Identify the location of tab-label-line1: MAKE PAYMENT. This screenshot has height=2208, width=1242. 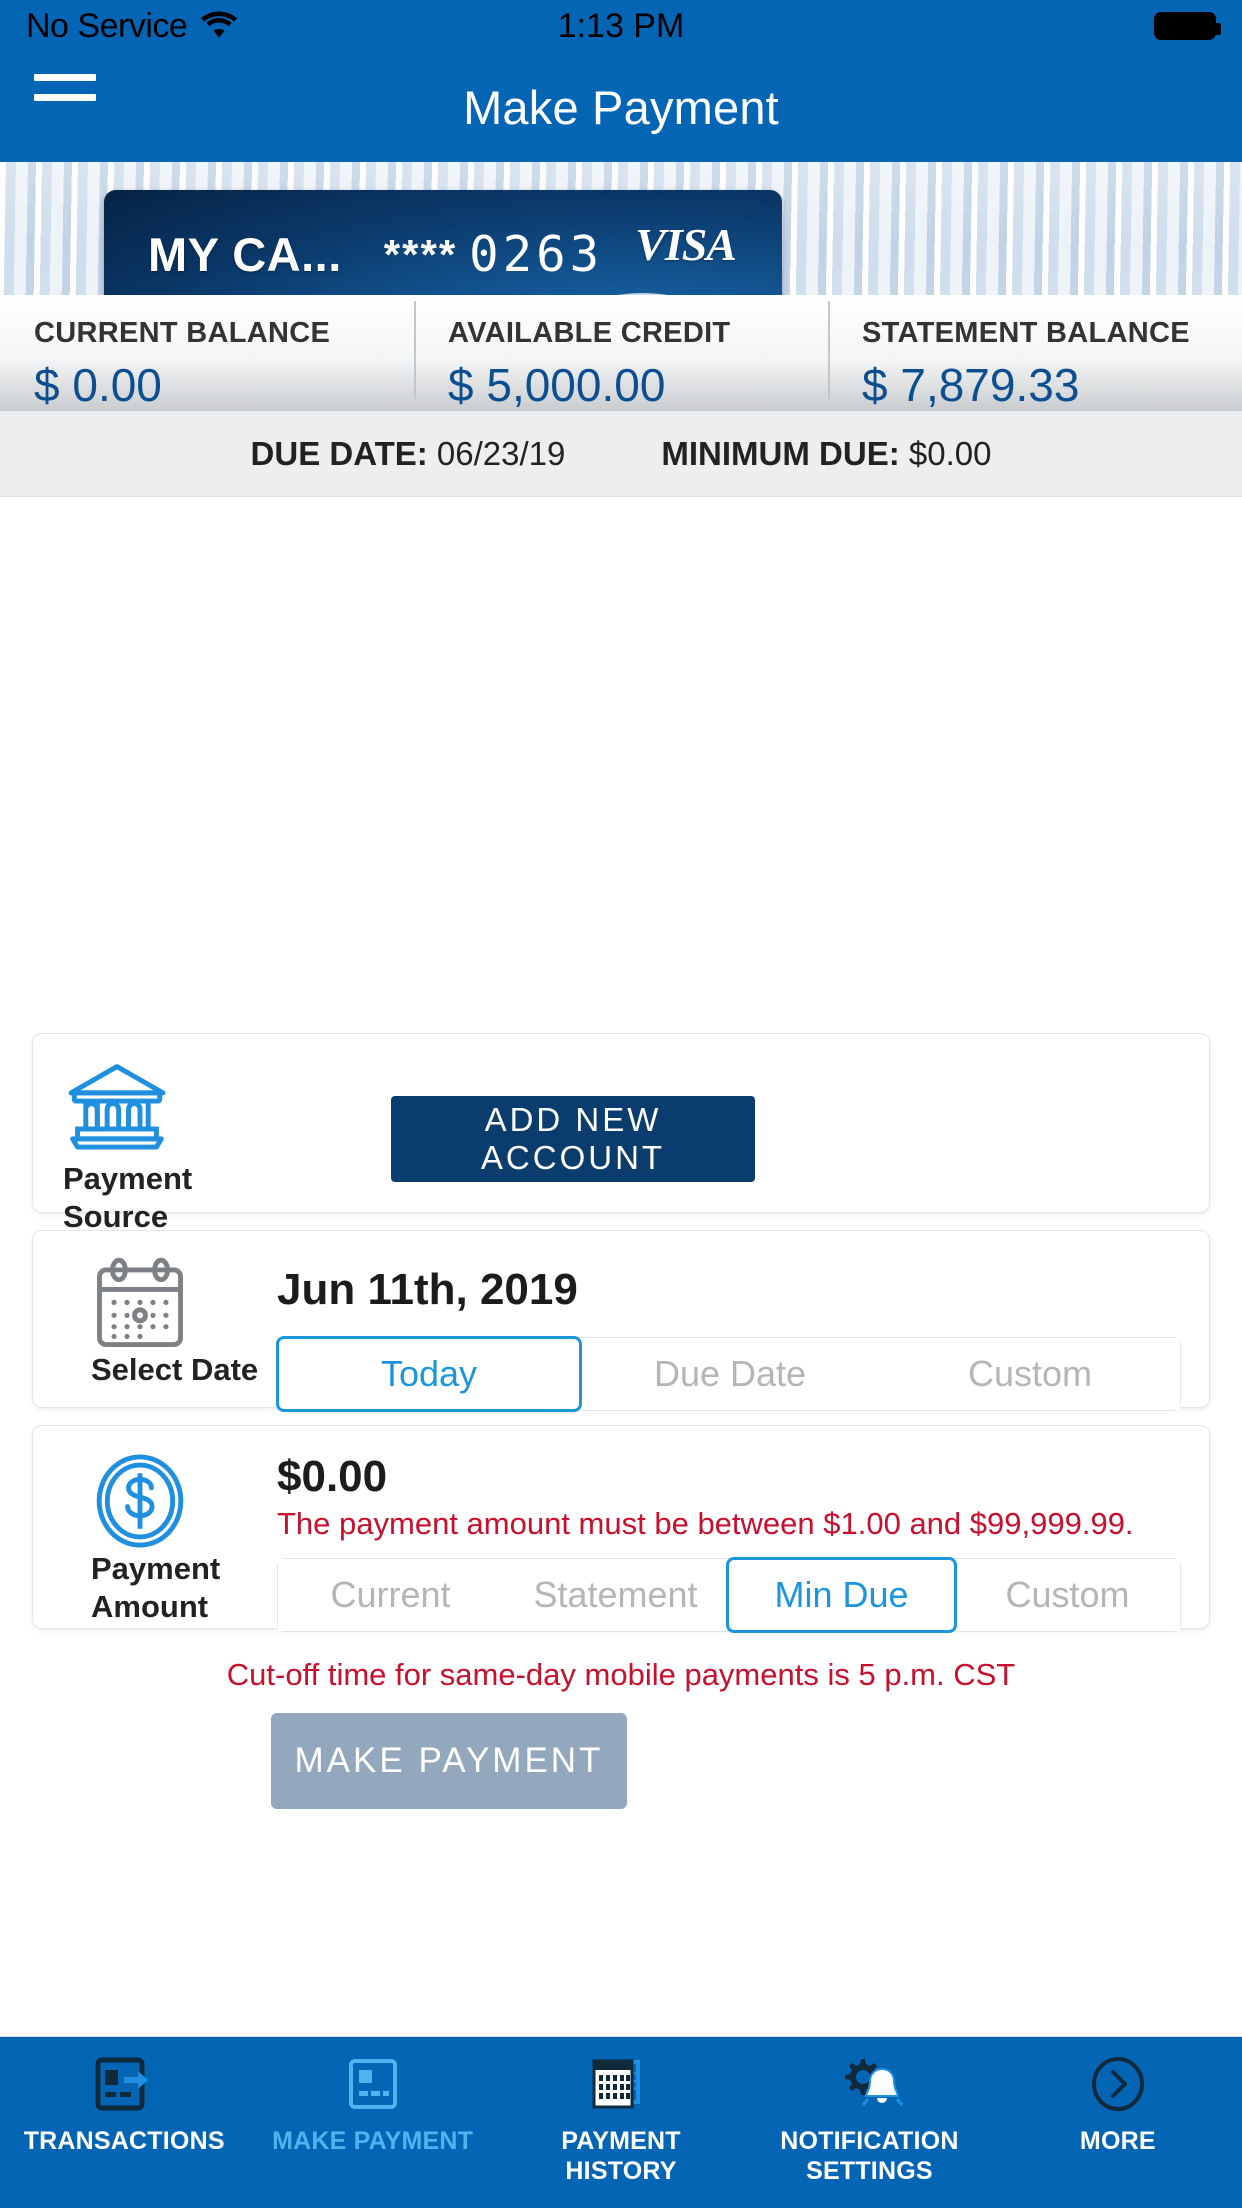
(373, 2141).